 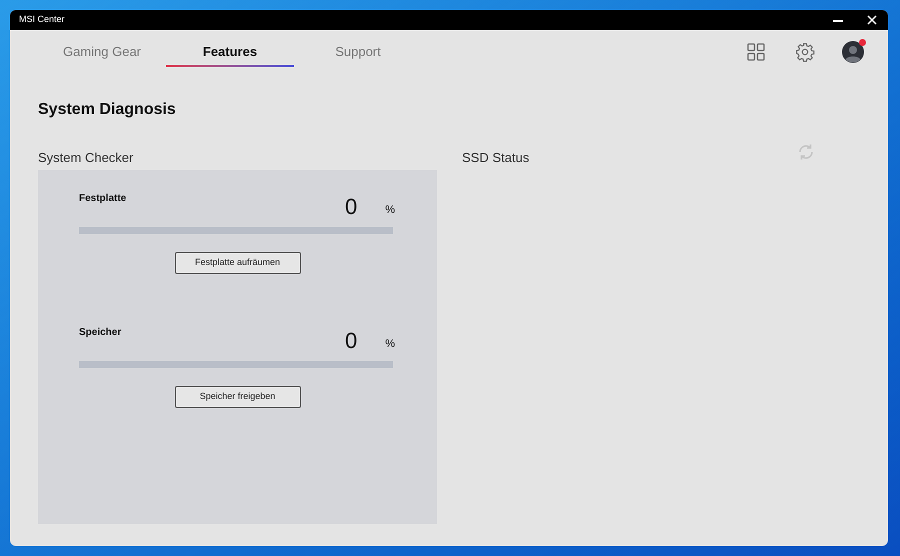 I want to click on page-title: System Diagnosis, so click(x=107, y=110).